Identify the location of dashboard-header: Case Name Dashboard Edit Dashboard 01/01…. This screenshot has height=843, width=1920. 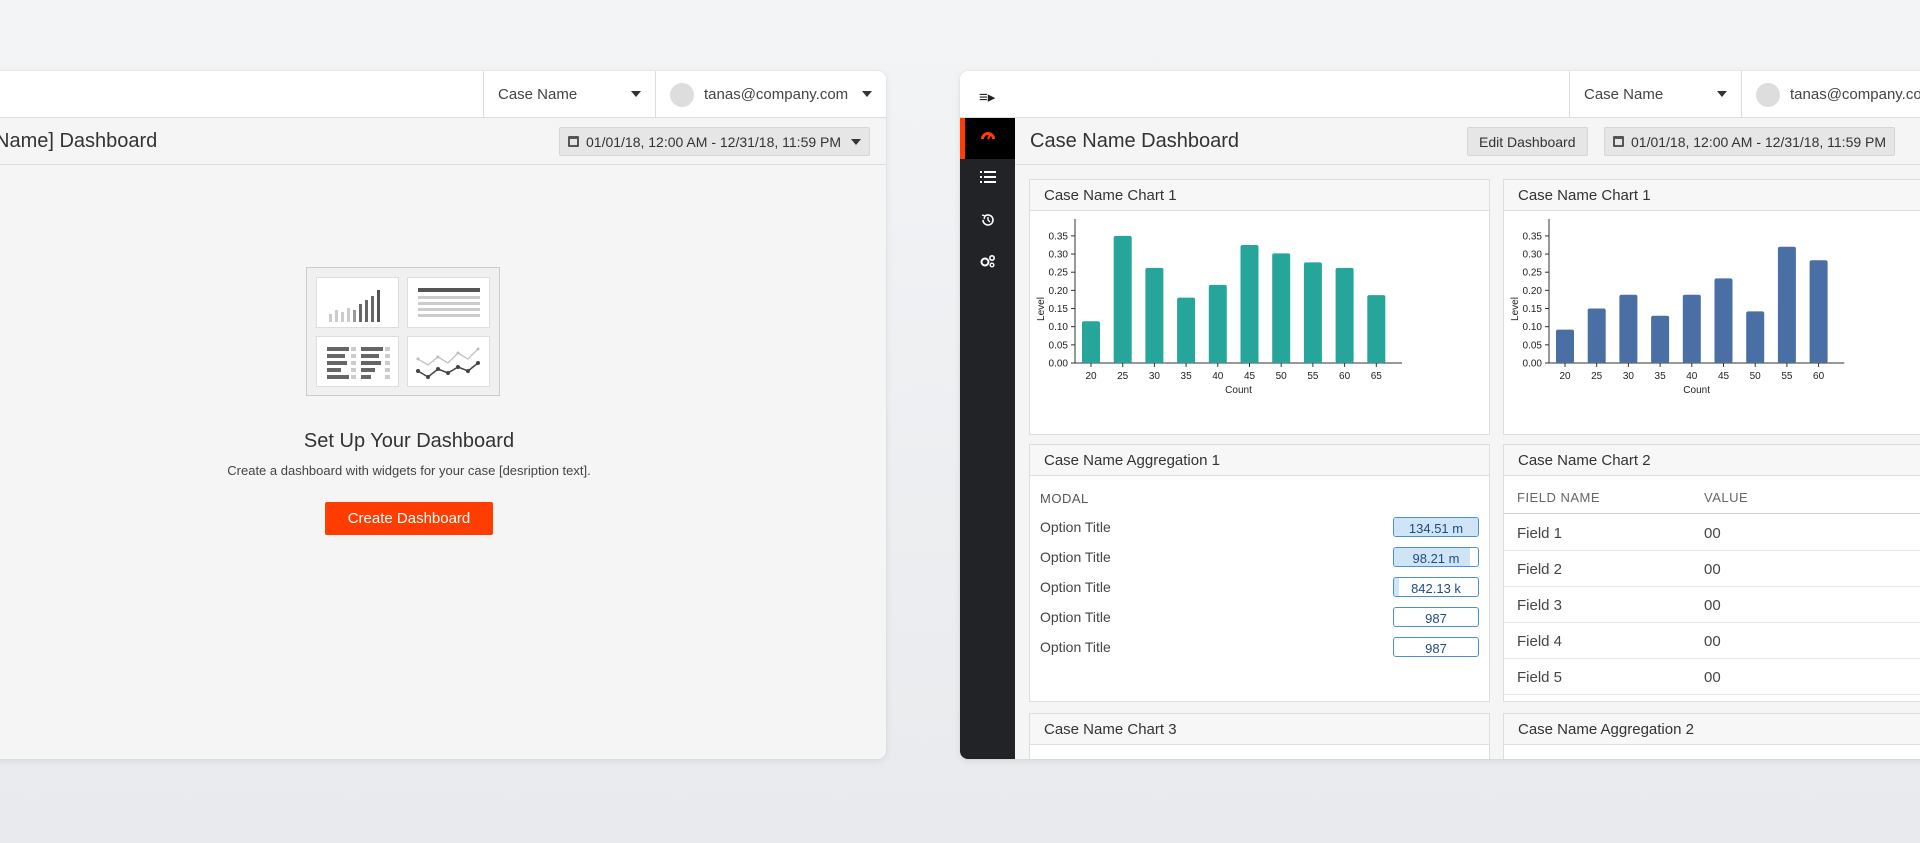
(1467, 141).